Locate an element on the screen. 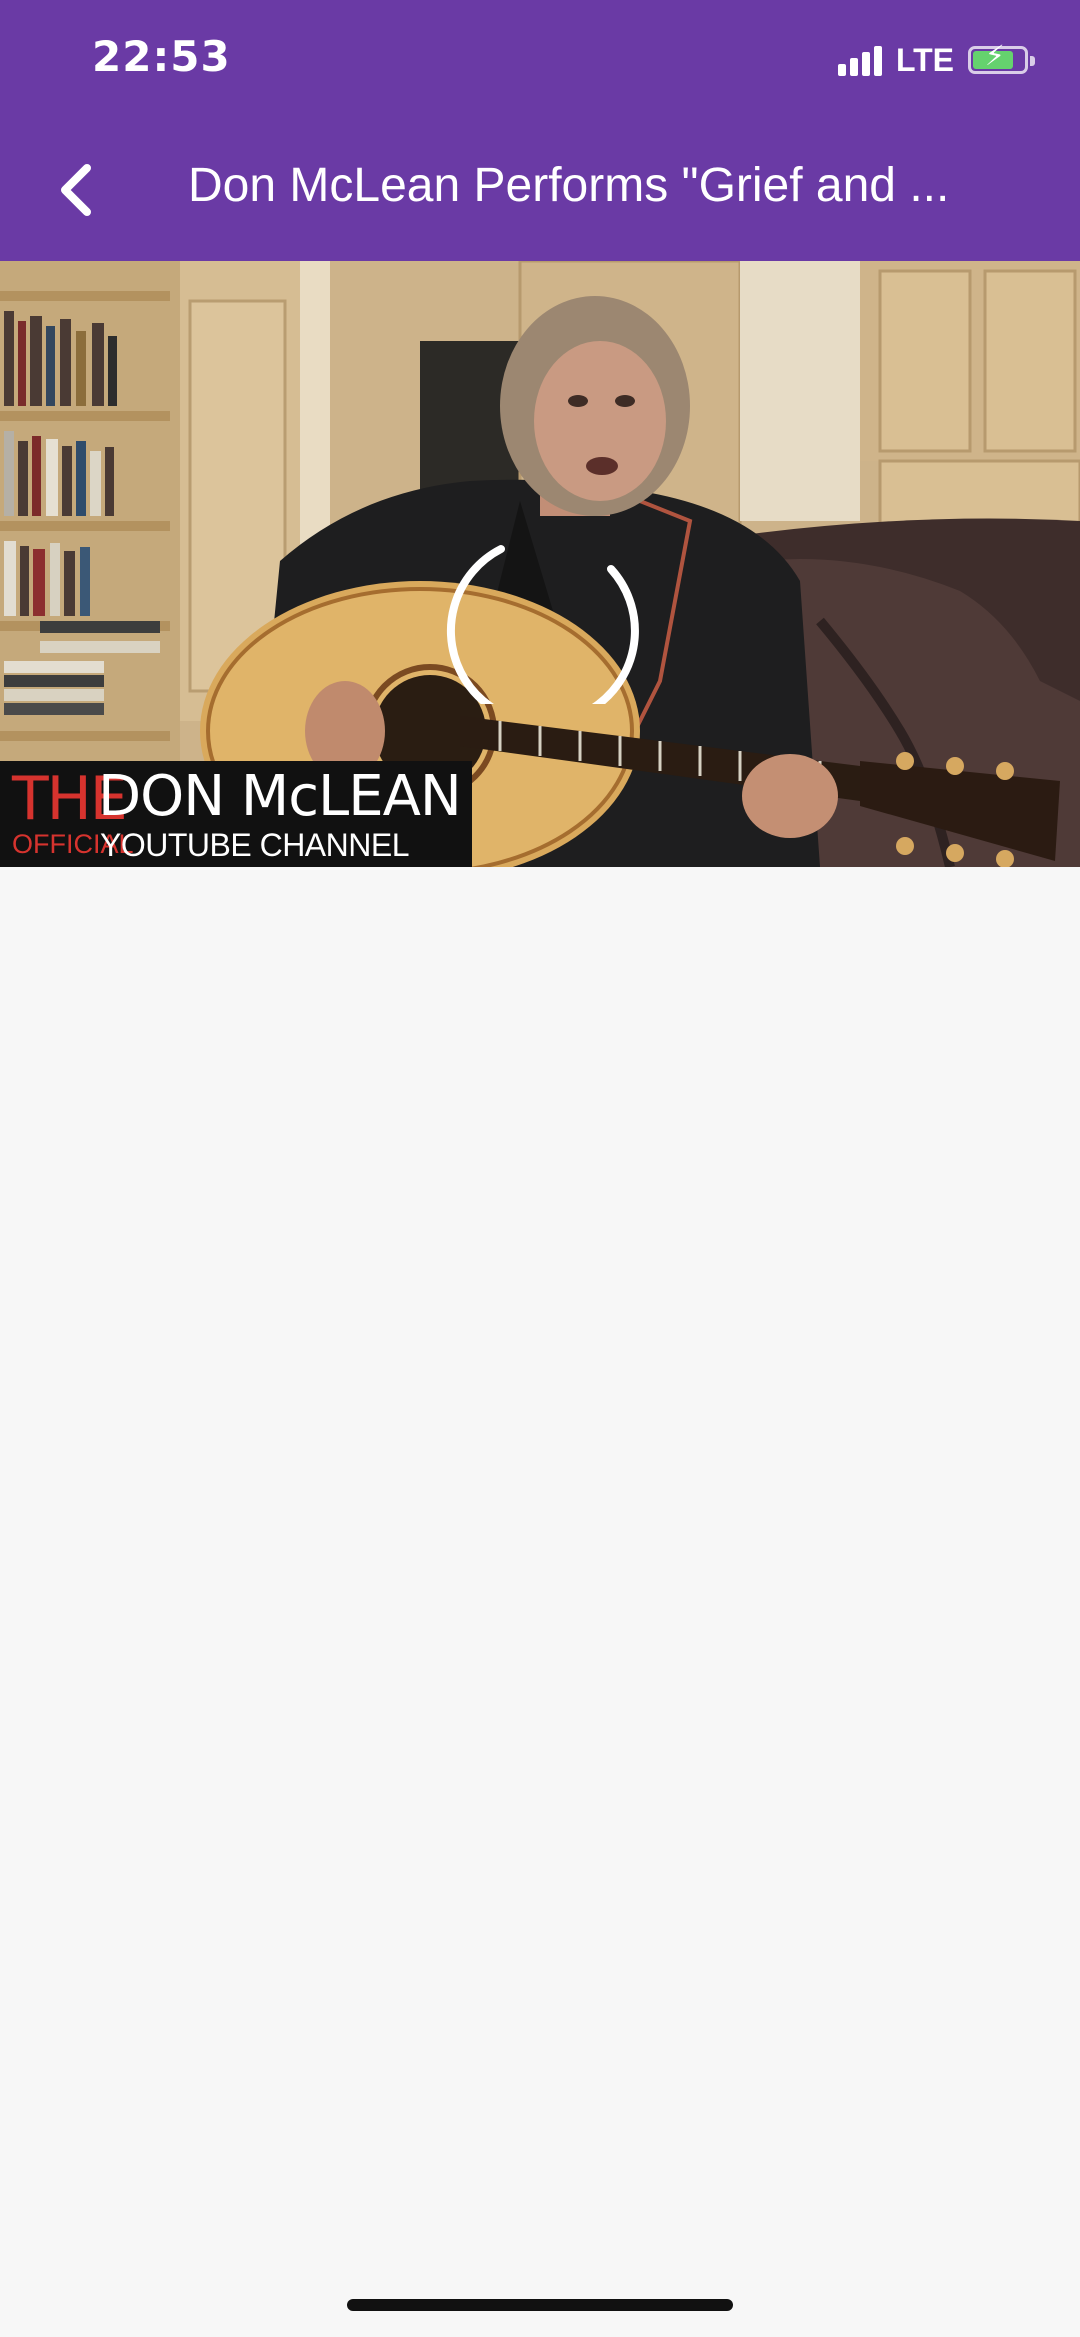 Image resolution: width=1080 pixels, height=2337 pixels. chevron-left-icon is located at coordinates (76, 190).